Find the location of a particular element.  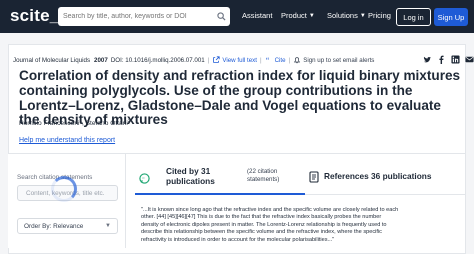

nav-assistant: Assistant is located at coordinates (257, 15).